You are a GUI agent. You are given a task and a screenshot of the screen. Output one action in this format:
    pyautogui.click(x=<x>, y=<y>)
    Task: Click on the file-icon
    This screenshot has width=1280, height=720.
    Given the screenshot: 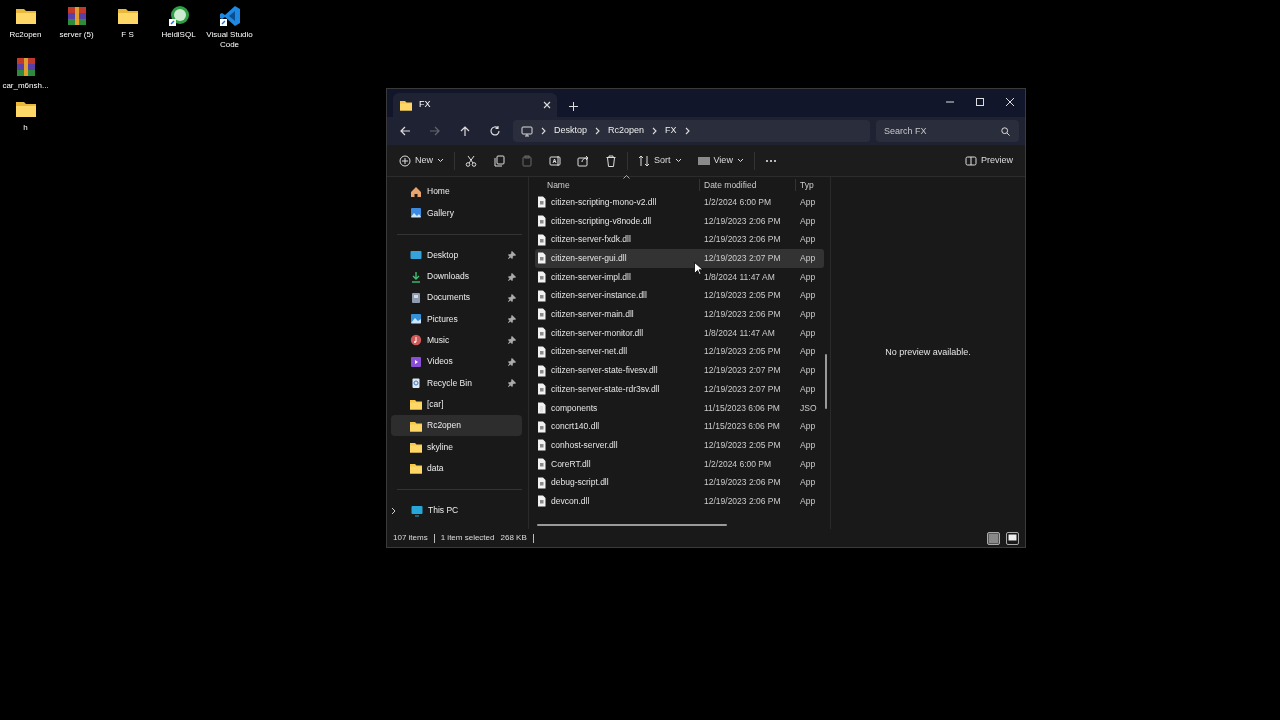 What is the action you would take?
    pyautogui.click(x=542, y=407)
    